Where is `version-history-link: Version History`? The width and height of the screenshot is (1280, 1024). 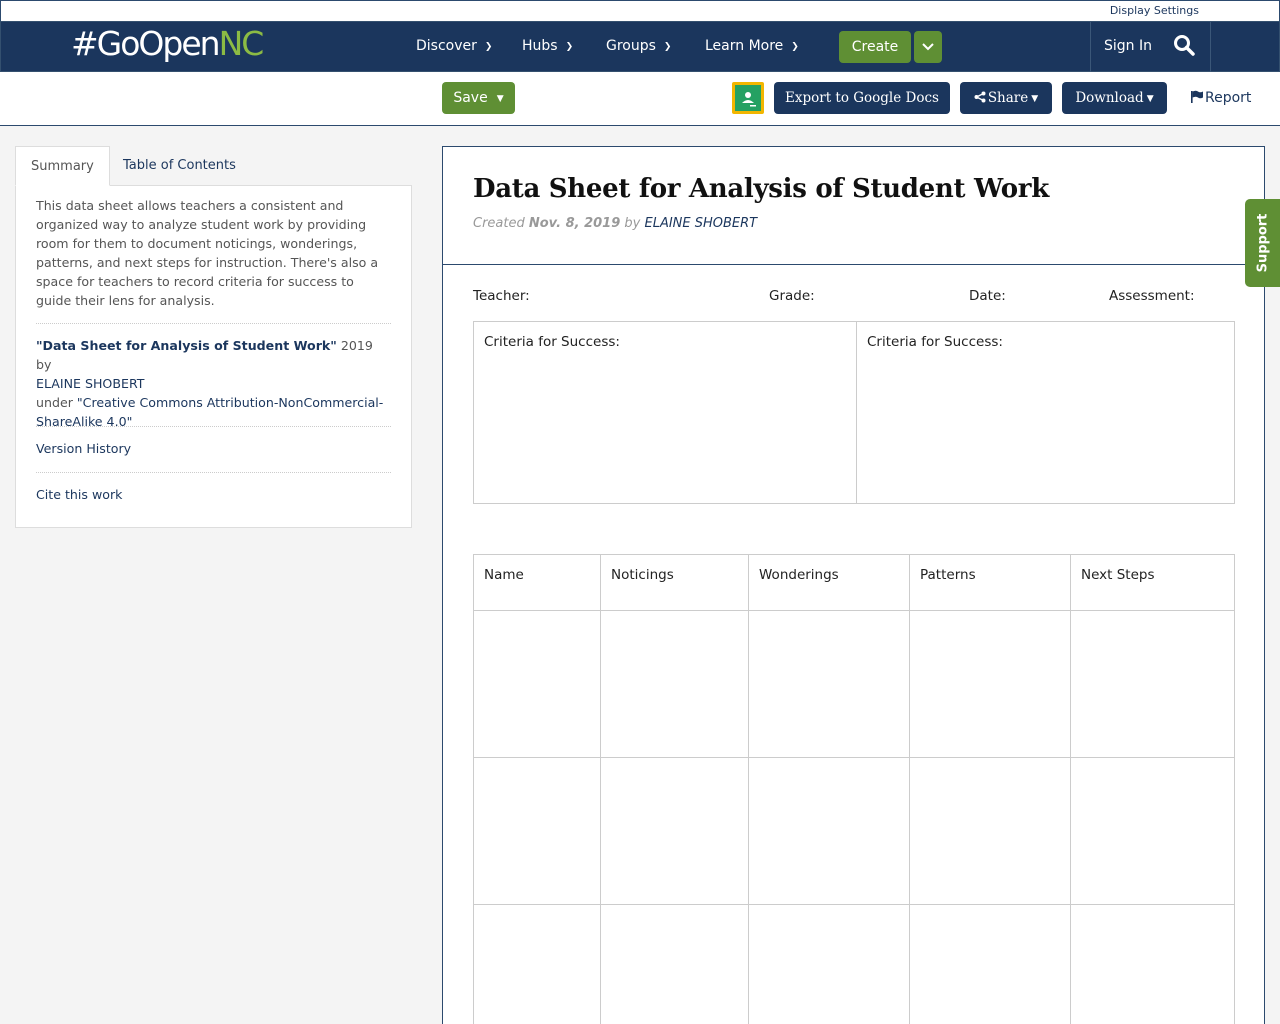 version-history-link: Version History is located at coordinates (83, 448).